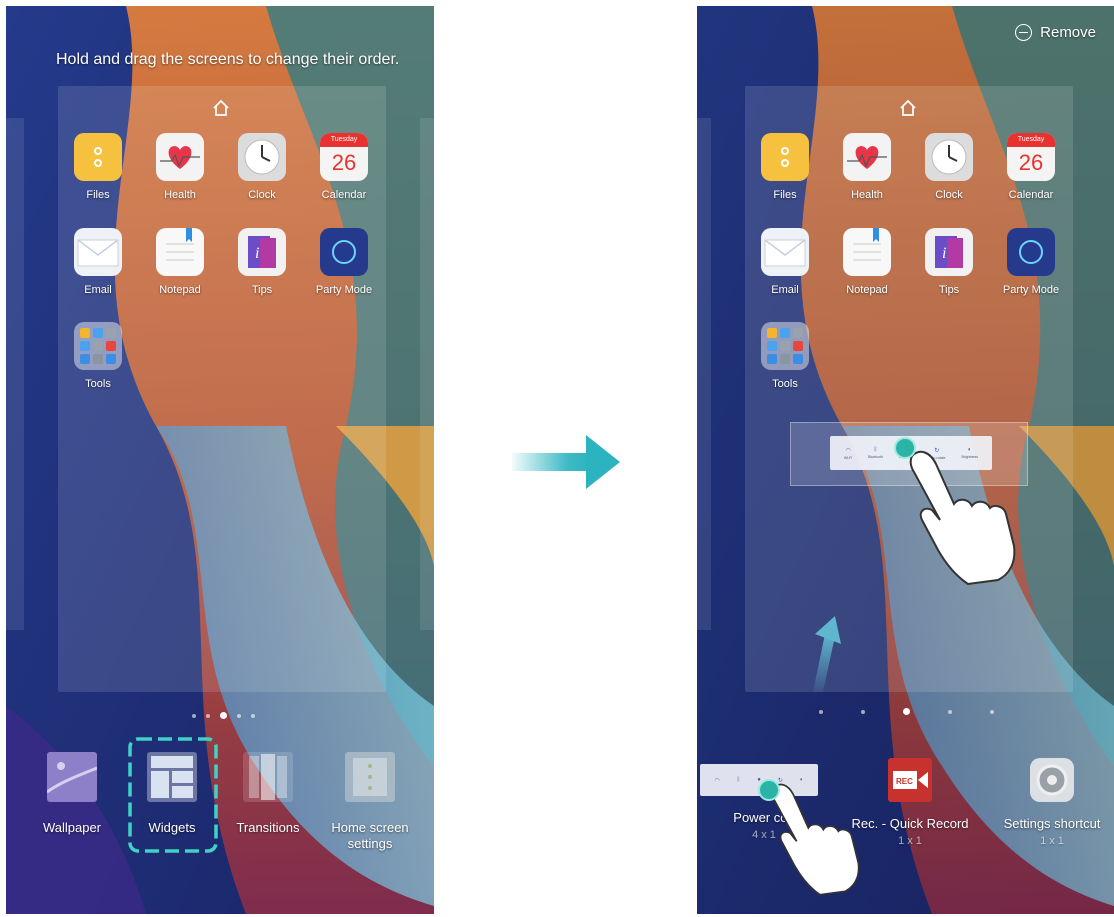 The height and width of the screenshot is (917, 1114). I want to click on settings-shortcut-widget: Settings shortcut 1 x 1, so click(1050, 802).